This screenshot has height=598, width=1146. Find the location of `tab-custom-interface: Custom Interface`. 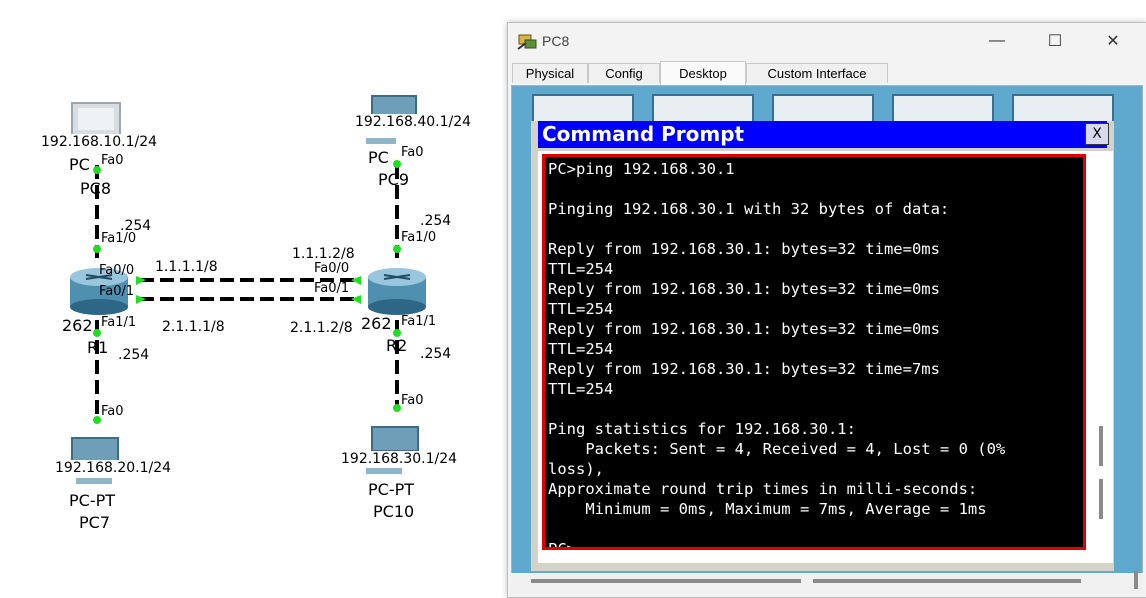

tab-custom-interface: Custom Interface is located at coordinates (817, 73).